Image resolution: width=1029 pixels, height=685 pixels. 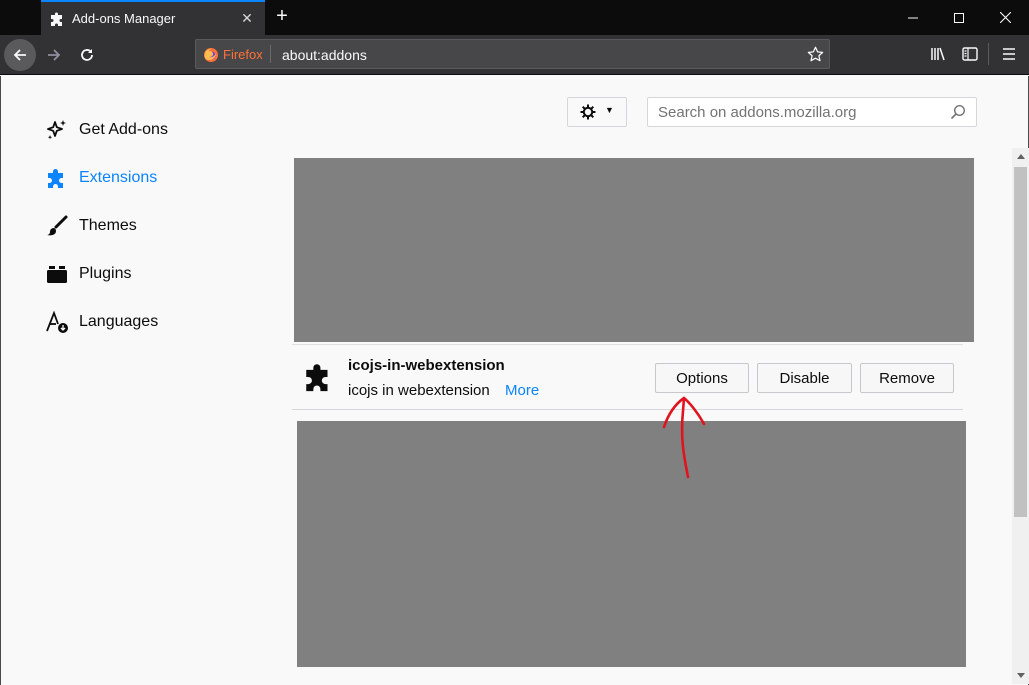 I want to click on scroll-down-icon, so click(x=1020, y=675).